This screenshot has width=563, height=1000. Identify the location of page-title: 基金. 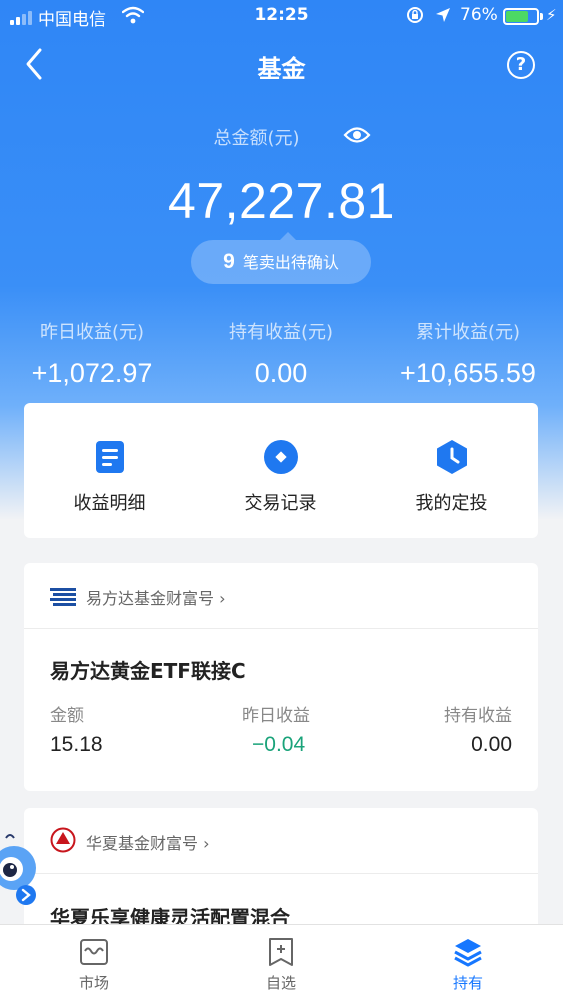
(281, 69).